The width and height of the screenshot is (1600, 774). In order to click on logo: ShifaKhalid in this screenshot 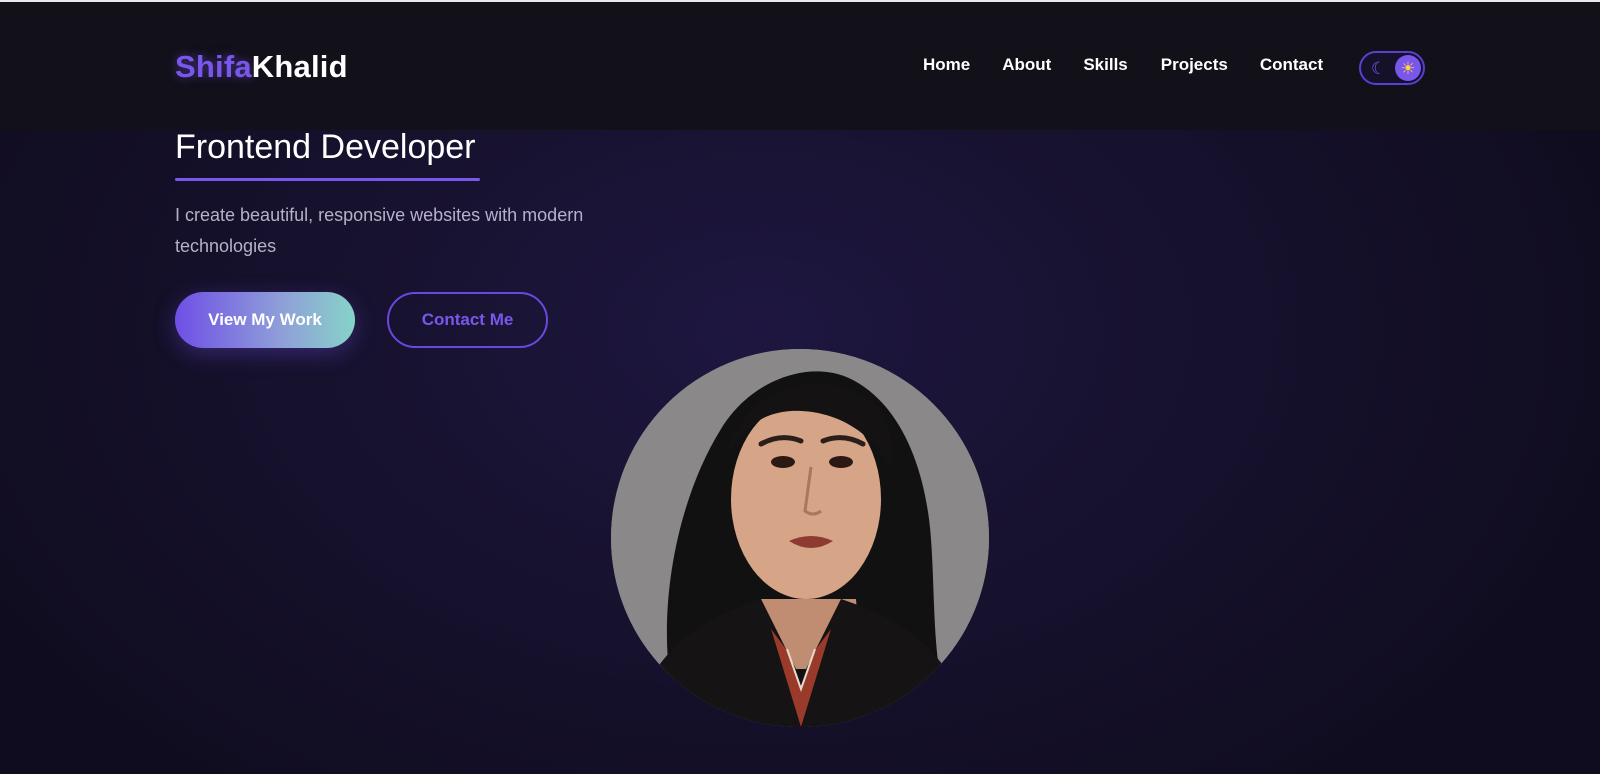, I will do `click(261, 67)`.